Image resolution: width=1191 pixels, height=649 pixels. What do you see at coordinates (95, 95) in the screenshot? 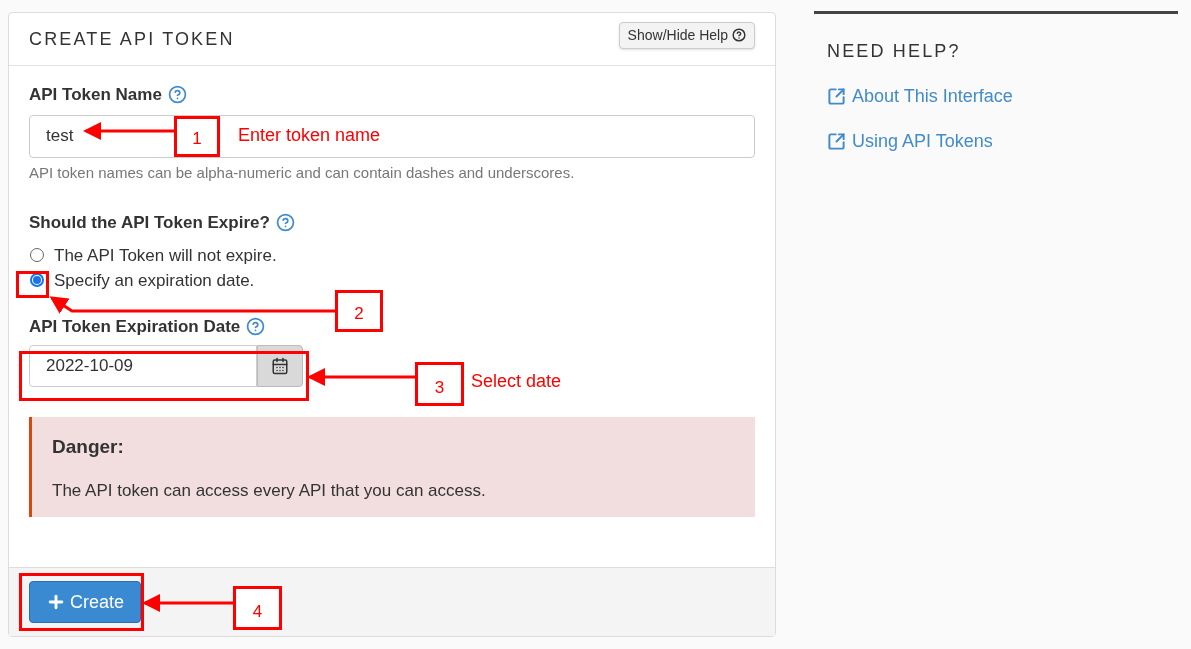
I see `field-label: API Token Name` at bounding box center [95, 95].